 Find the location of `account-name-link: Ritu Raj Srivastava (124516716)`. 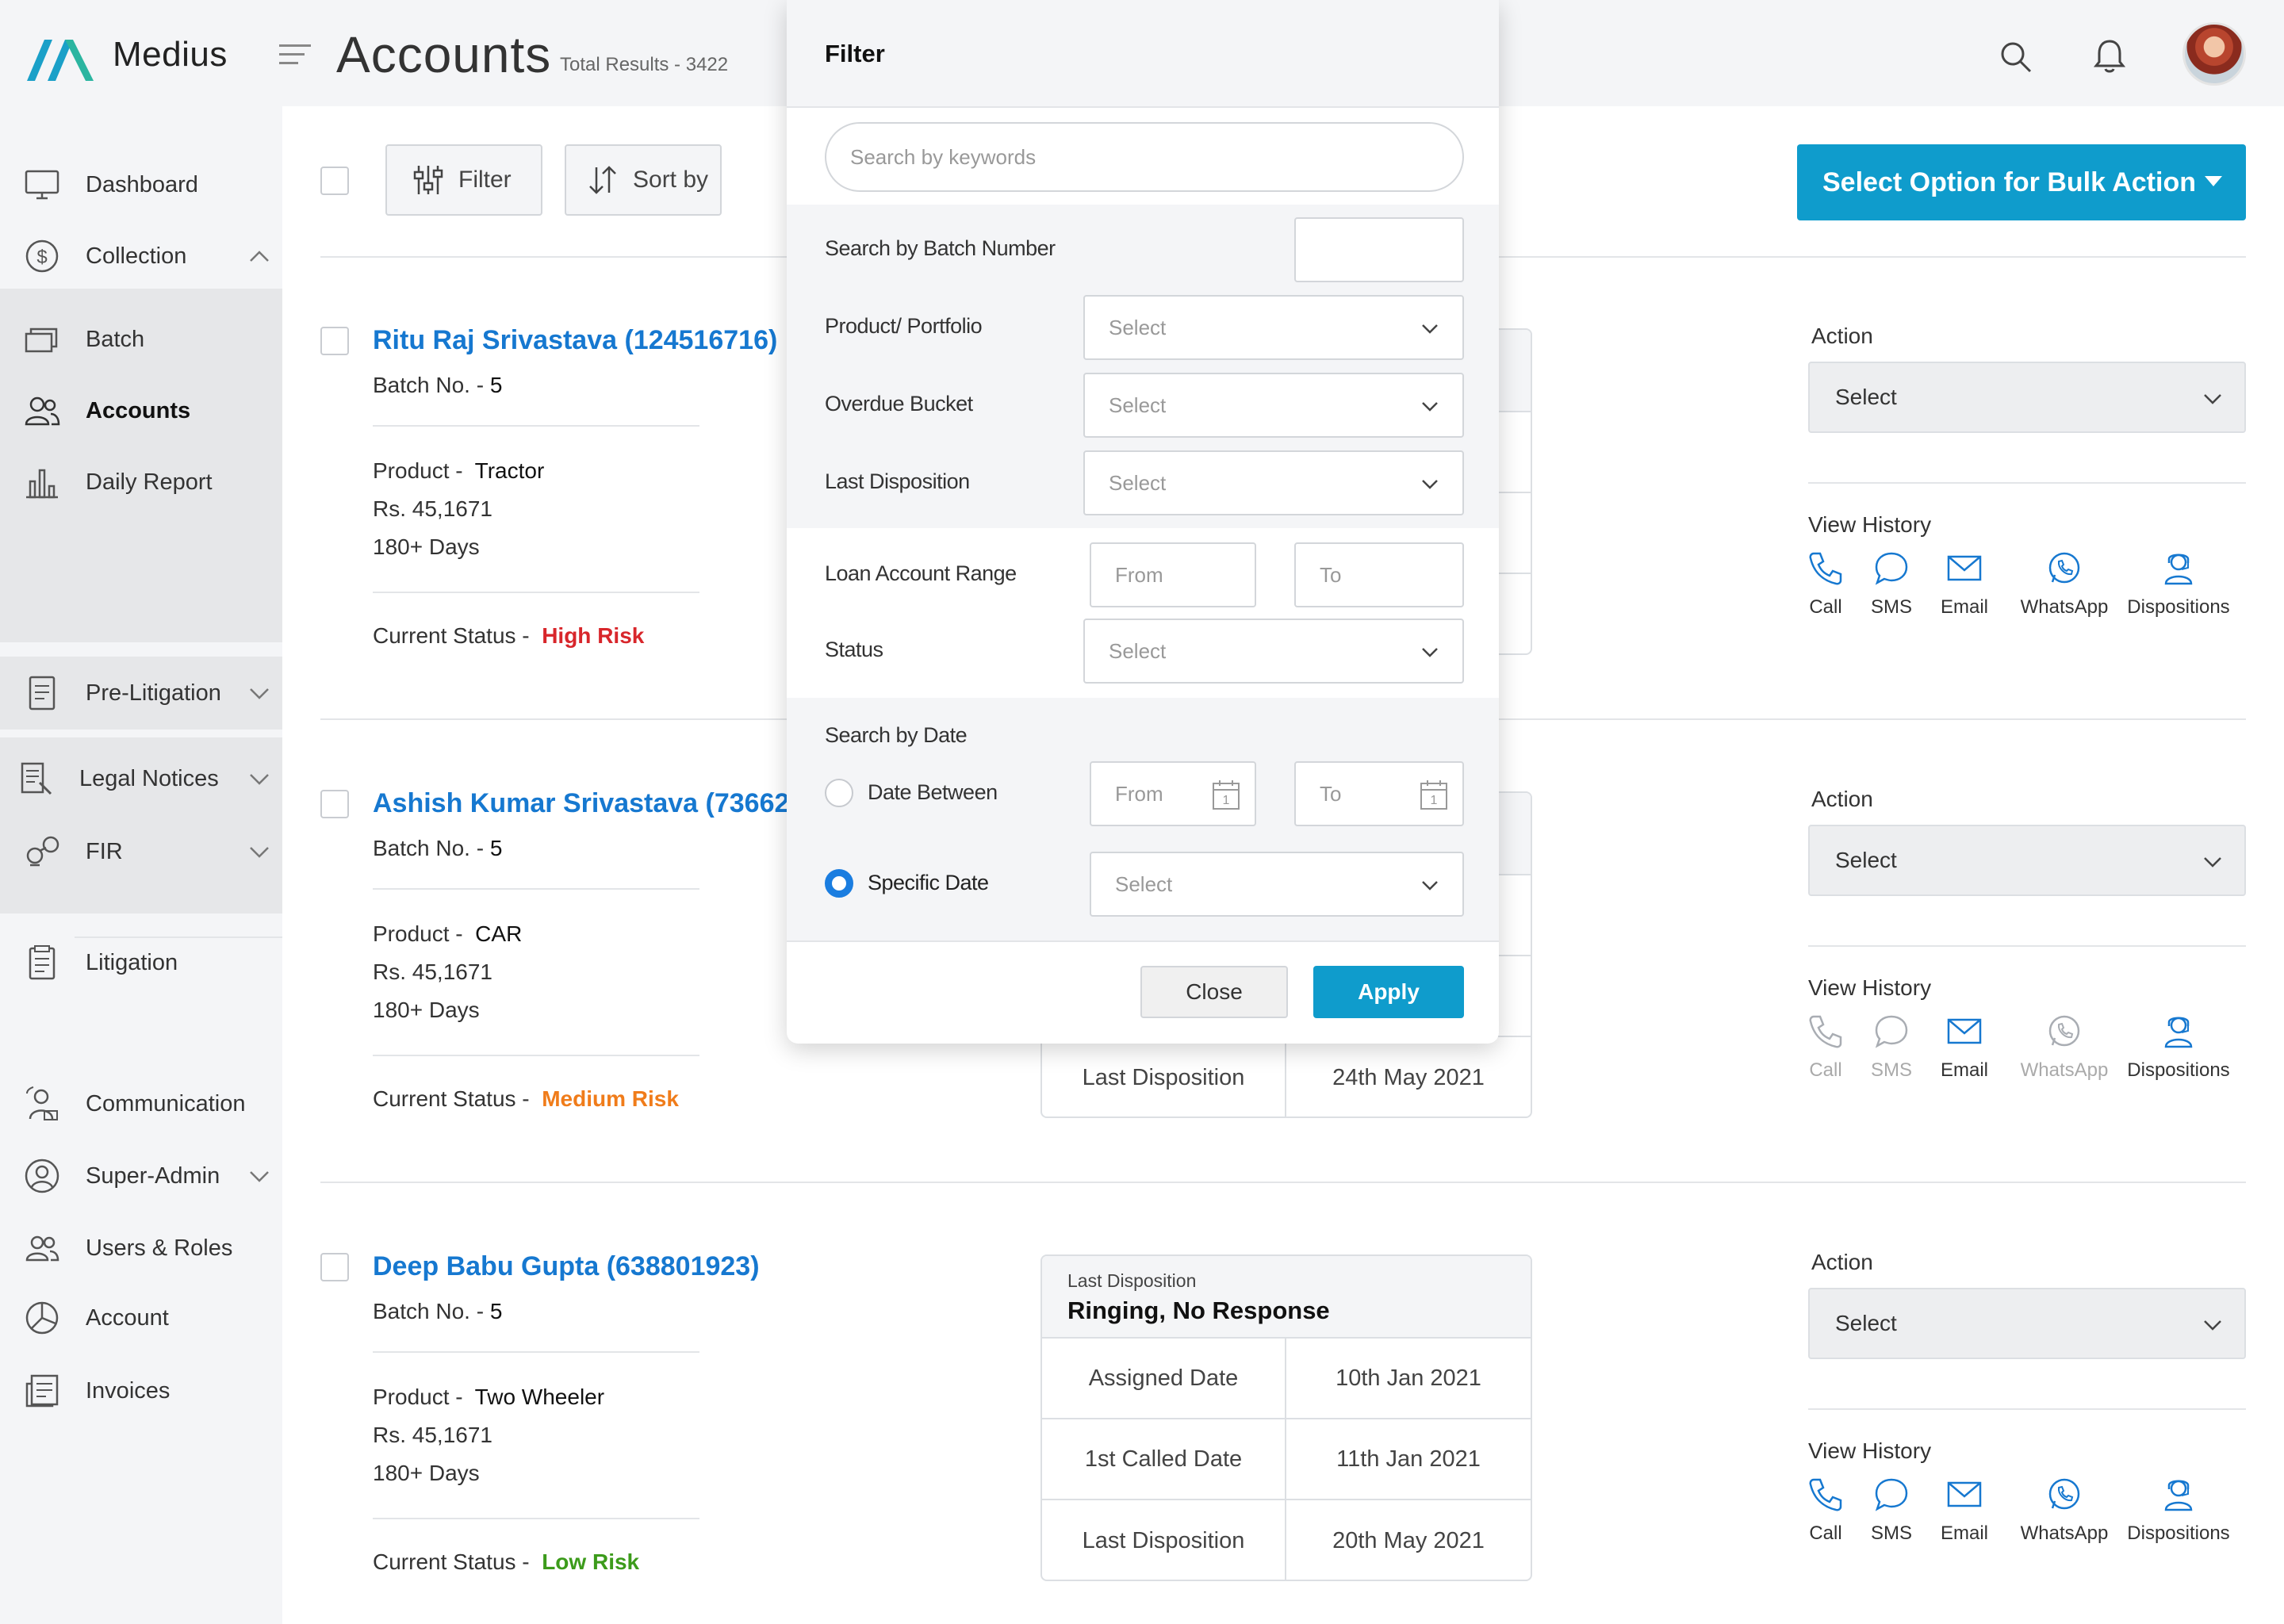

account-name-link: Ritu Raj Srivastava (124516716) is located at coordinates (575, 340).